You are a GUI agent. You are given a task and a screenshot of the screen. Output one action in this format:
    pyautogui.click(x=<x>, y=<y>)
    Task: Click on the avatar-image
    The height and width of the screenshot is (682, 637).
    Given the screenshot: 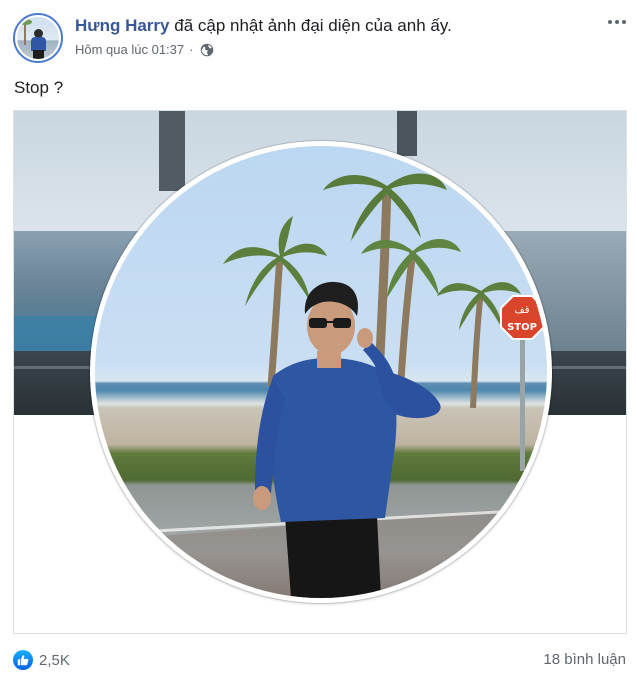 What is the action you would take?
    pyautogui.click(x=38, y=38)
    